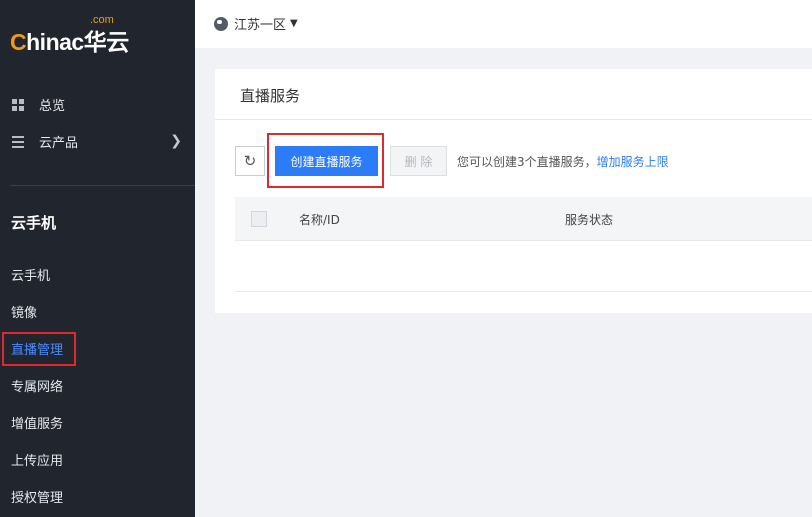 Image resolution: width=812 pixels, height=517 pixels. Describe the element at coordinates (270, 96) in the screenshot. I see `page-title: 直播服务` at that location.